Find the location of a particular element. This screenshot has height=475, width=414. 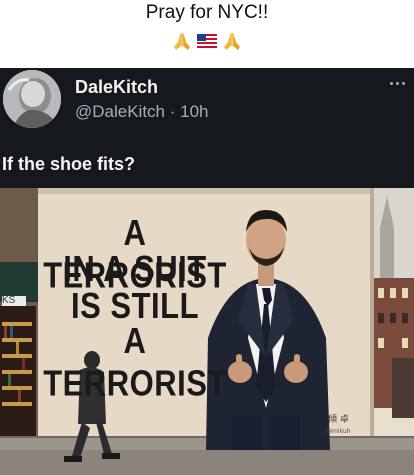

handle-time-line: @DaleKitch · 10h is located at coordinates (142, 112).